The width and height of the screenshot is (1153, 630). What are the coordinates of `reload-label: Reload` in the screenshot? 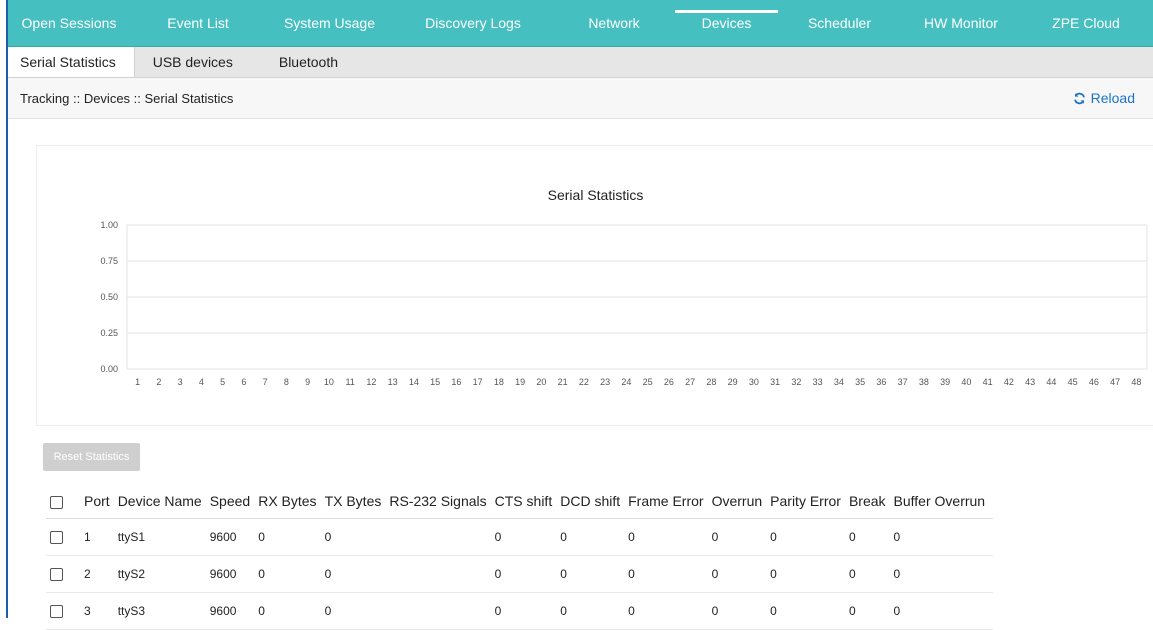 It's located at (1112, 98).